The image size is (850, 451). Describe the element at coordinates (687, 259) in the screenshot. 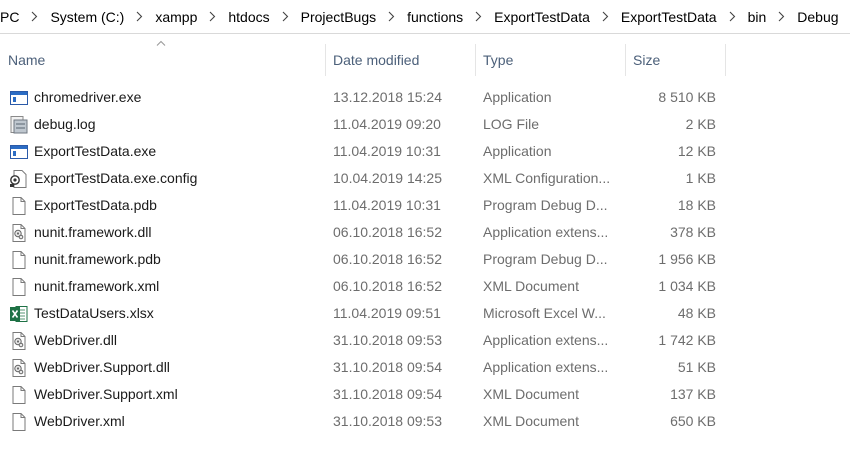

I see `file-size: 1 956 KB` at that location.